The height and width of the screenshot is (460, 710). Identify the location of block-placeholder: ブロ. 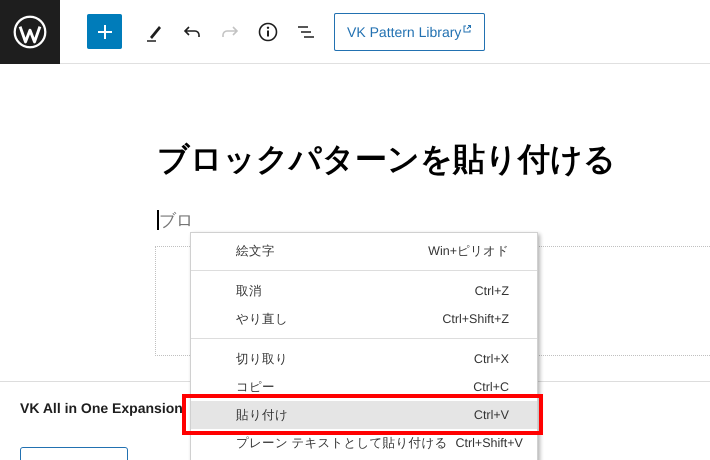
(176, 220).